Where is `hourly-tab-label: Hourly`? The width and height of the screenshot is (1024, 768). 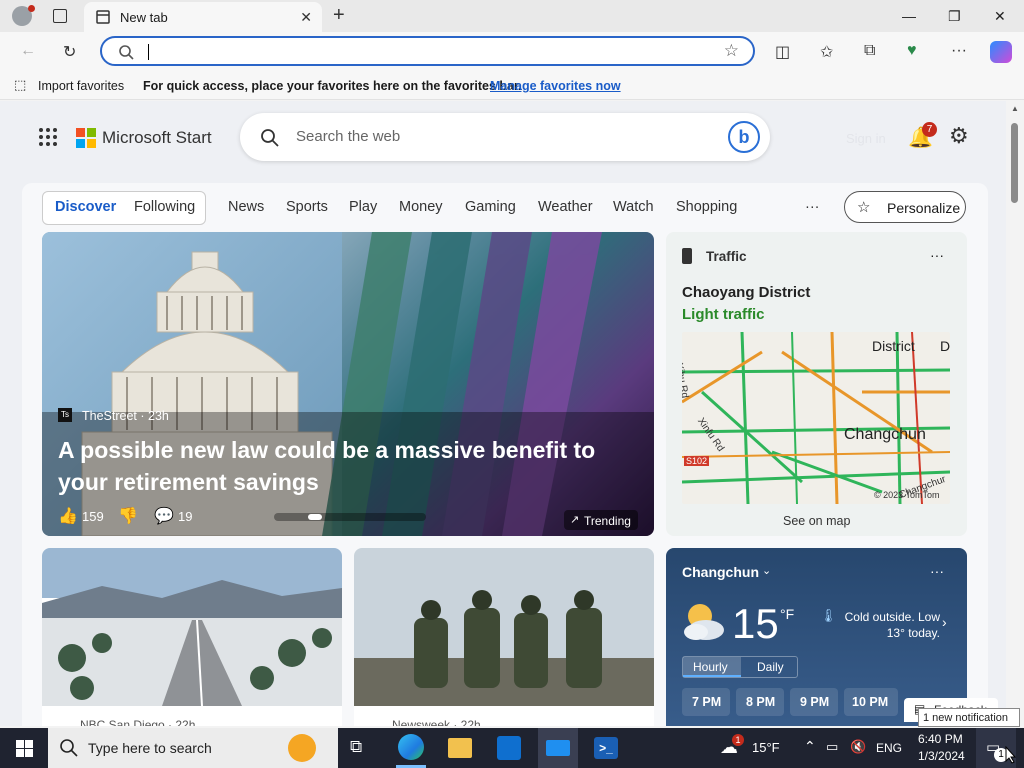
hourly-tab-label: Hourly is located at coordinates (710, 667).